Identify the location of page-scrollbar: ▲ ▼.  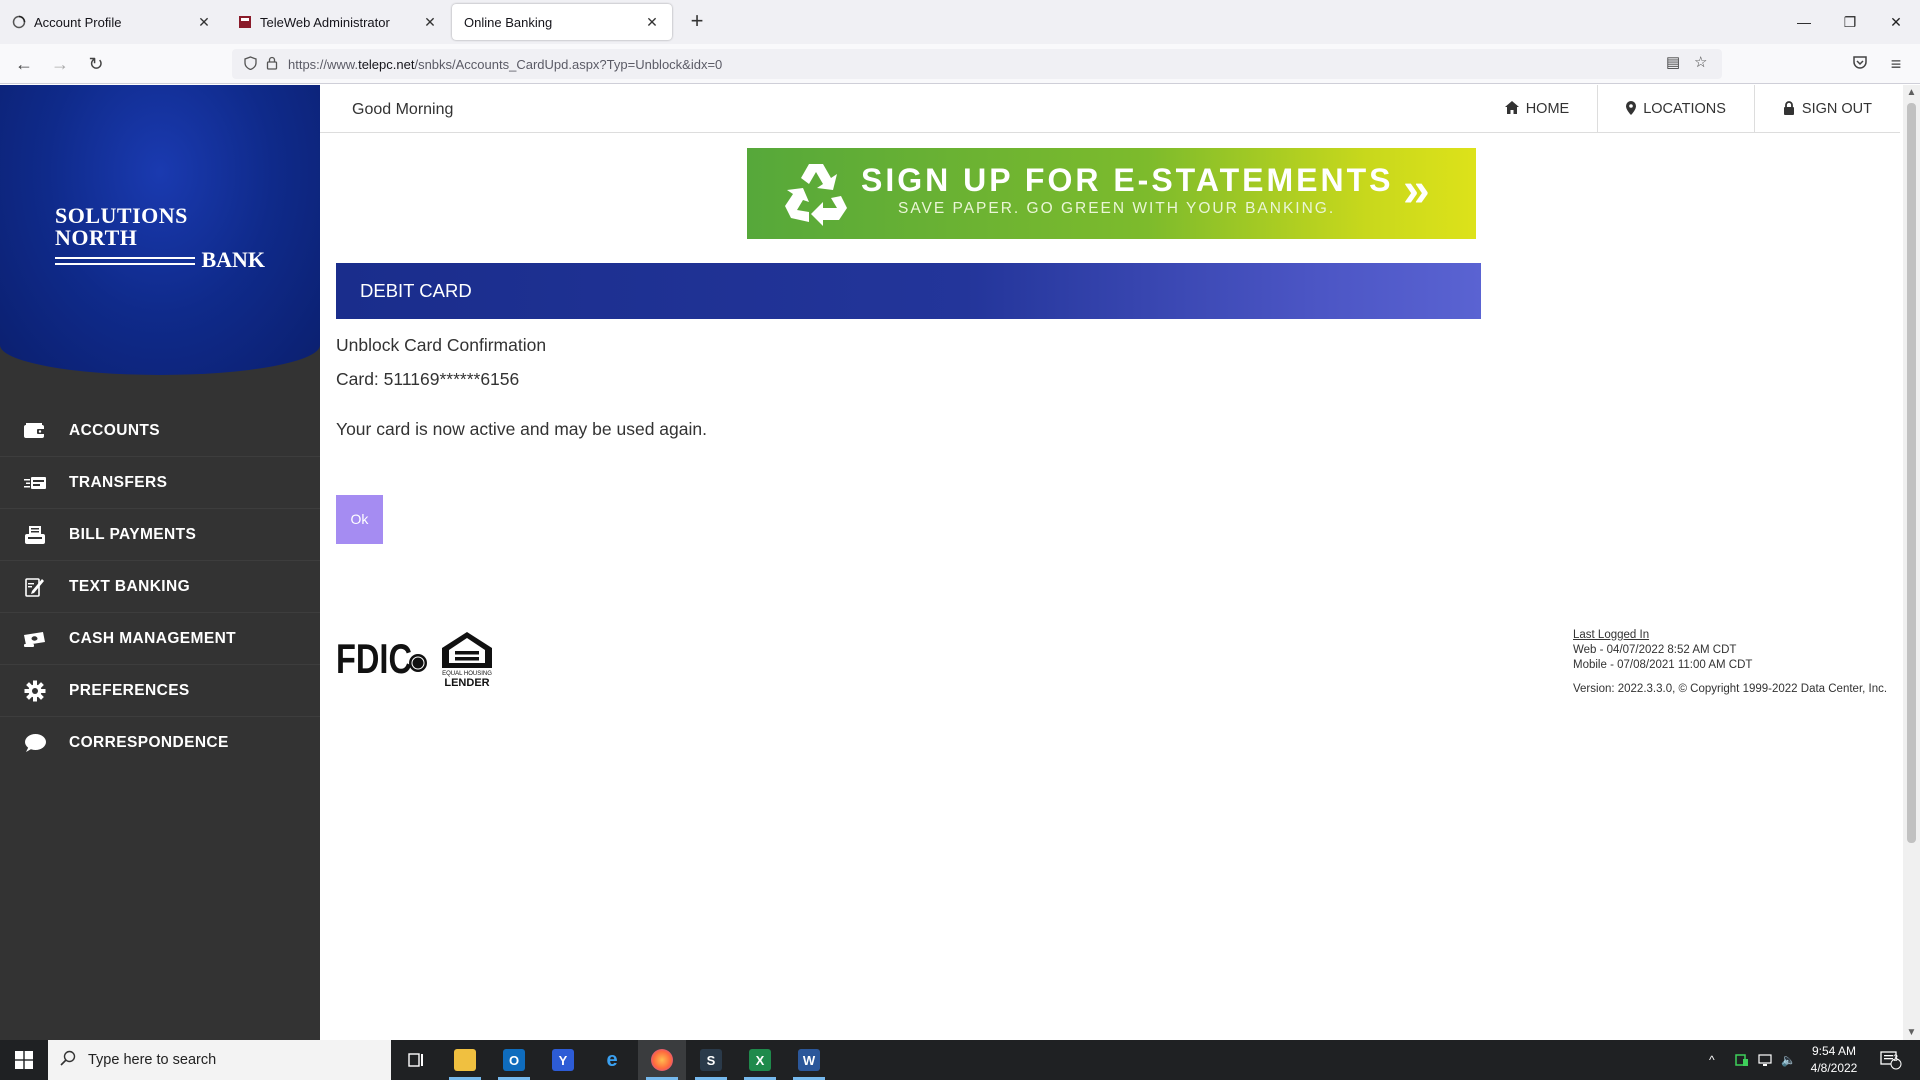
(1911, 562).